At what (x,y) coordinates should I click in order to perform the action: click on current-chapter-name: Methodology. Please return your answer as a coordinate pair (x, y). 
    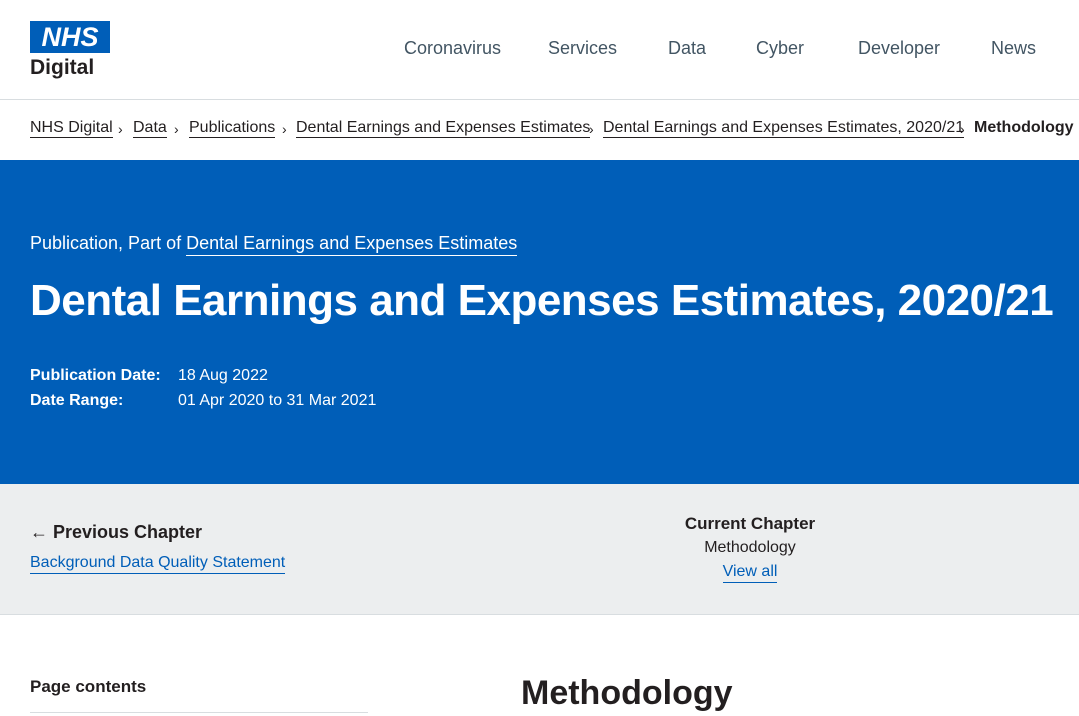
    Looking at the image, I should click on (750, 547).